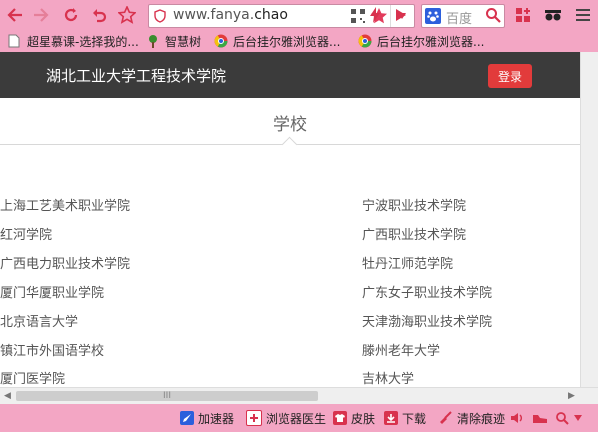  What do you see at coordinates (153, 41) in the screenshot?
I see `tree-icon` at bounding box center [153, 41].